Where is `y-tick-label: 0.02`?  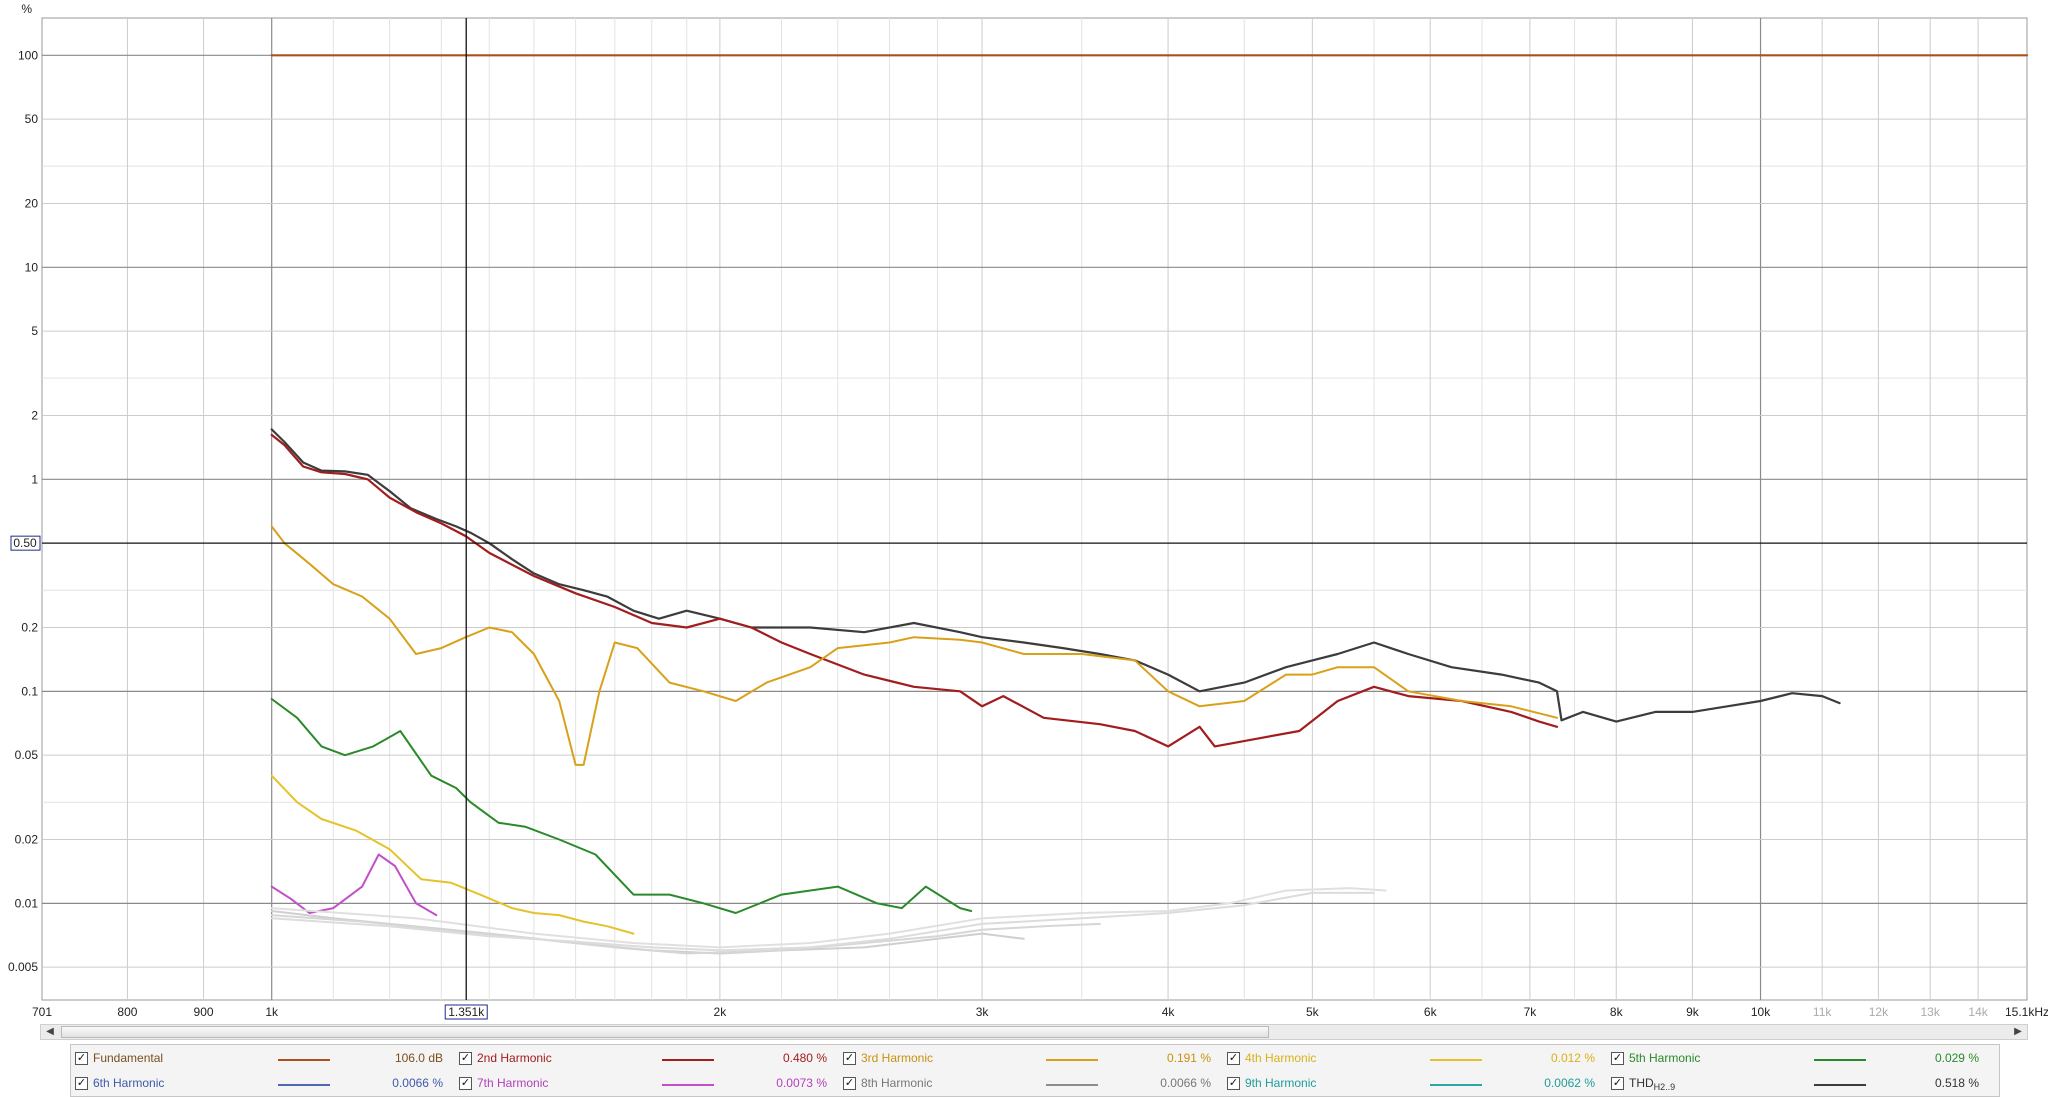
y-tick-label: 0.02 is located at coordinates (27, 840).